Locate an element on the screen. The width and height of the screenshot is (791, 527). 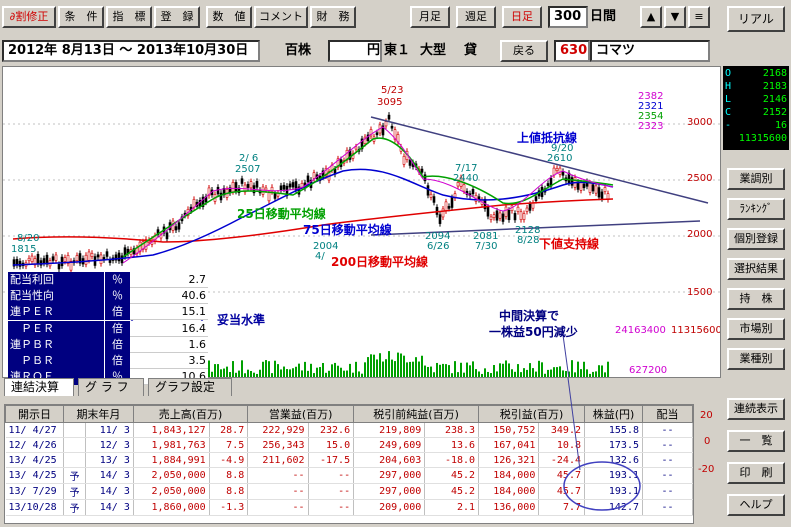
grid-axis-20: 20 is located at coordinates (706, 415).